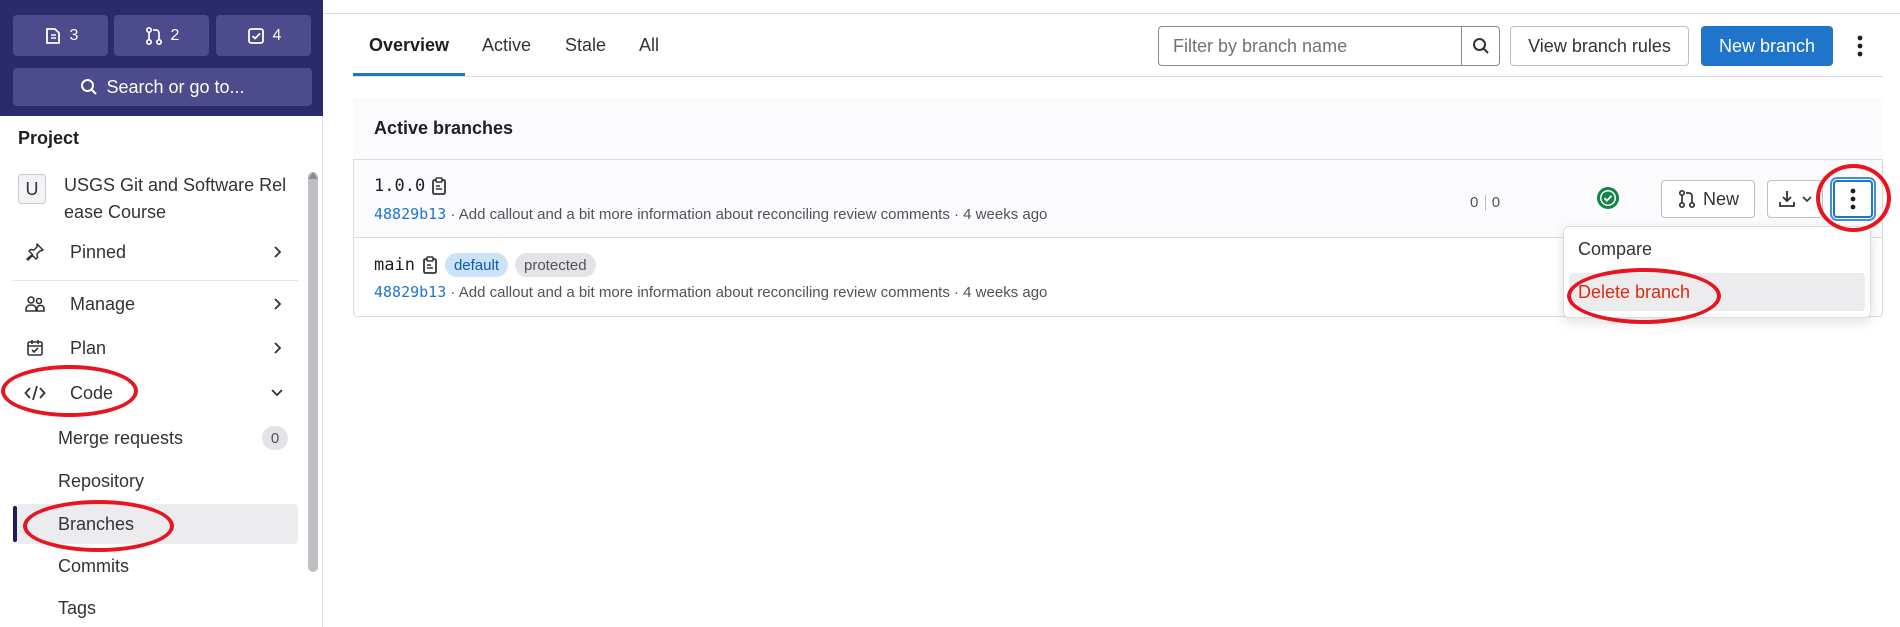  What do you see at coordinates (409, 45) in the screenshot?
I see `tab-overview: Overview` at bounding box center [409, 45].